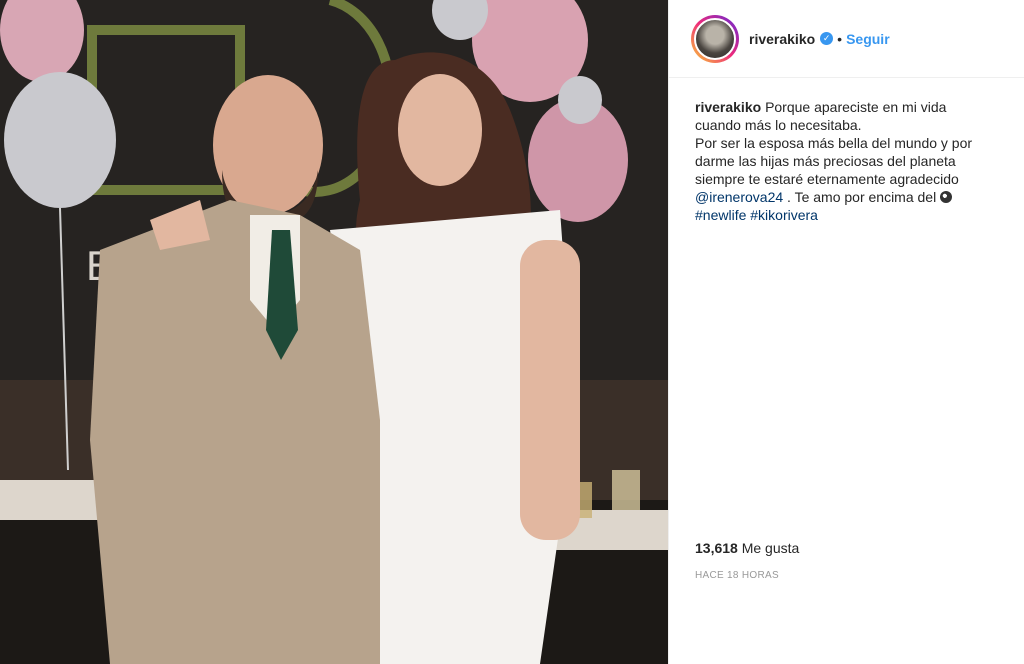  What do you see at coordinates (946, 197) in the screenshot?
I see `globe-emoji-icon` at bounding box center [946, 197].